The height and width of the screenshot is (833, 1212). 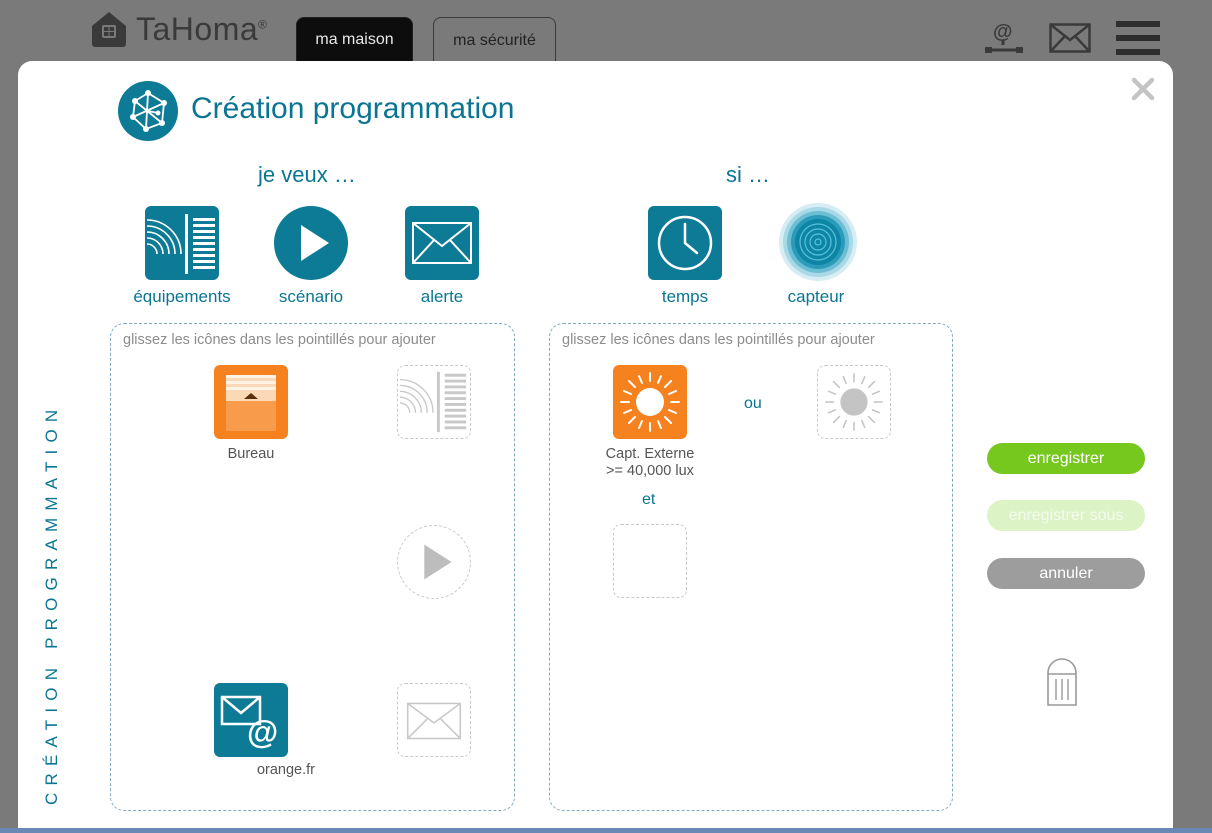 I want to click on programming-network-icon, so click(x=148, y=111).